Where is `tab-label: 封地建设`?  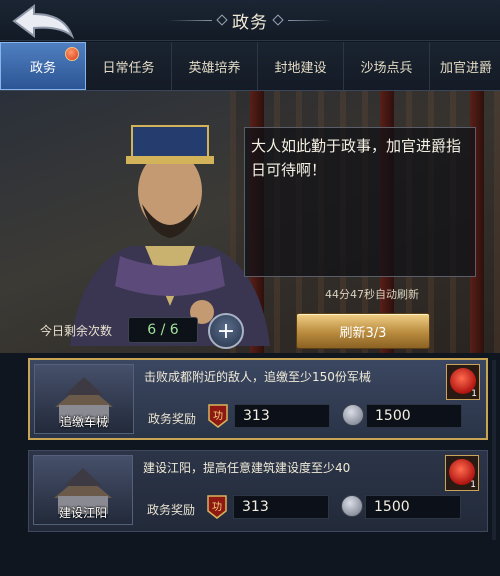
tab-label: 封地建设 is located at coordinates (300, 68).